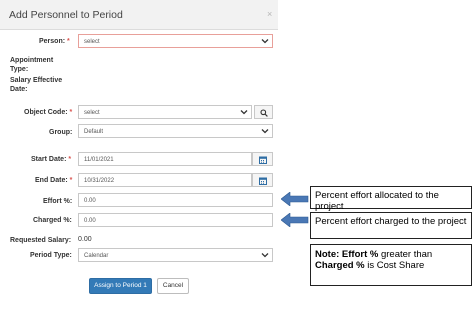 Image resolution: width=474 pixels, height=312 pixels. I want to click on appointment-type-line1: Appointment, so click(32, 60).